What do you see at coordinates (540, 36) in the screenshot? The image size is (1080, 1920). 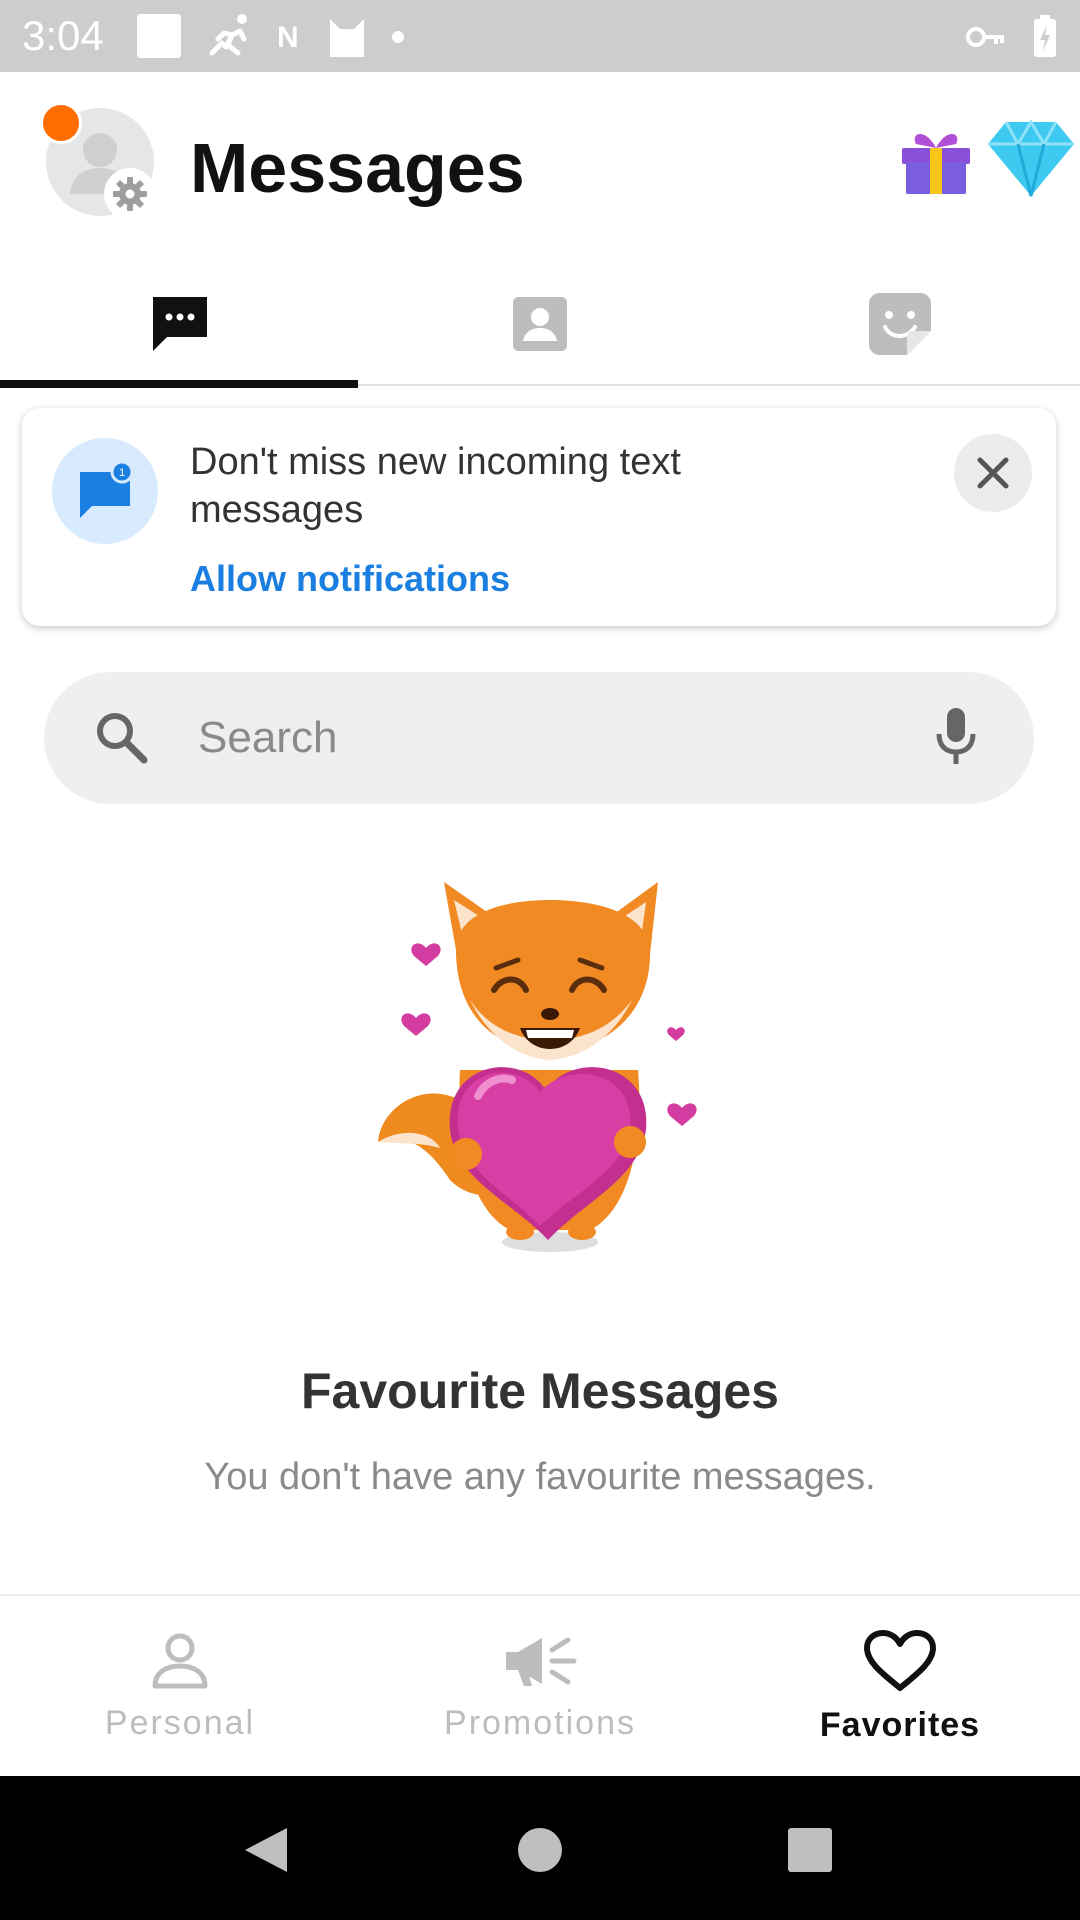 I see `status-bar: 3:04 N` at bounding box center [540, 36].